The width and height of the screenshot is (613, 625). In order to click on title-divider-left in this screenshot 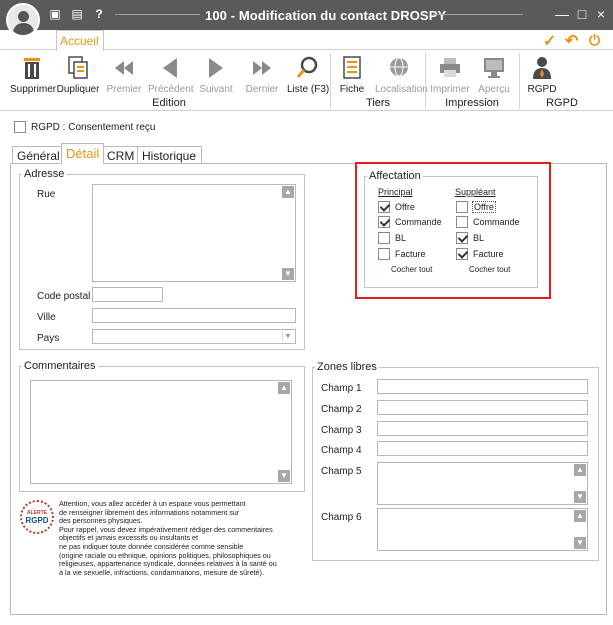, I will do `click(157, 14)`.